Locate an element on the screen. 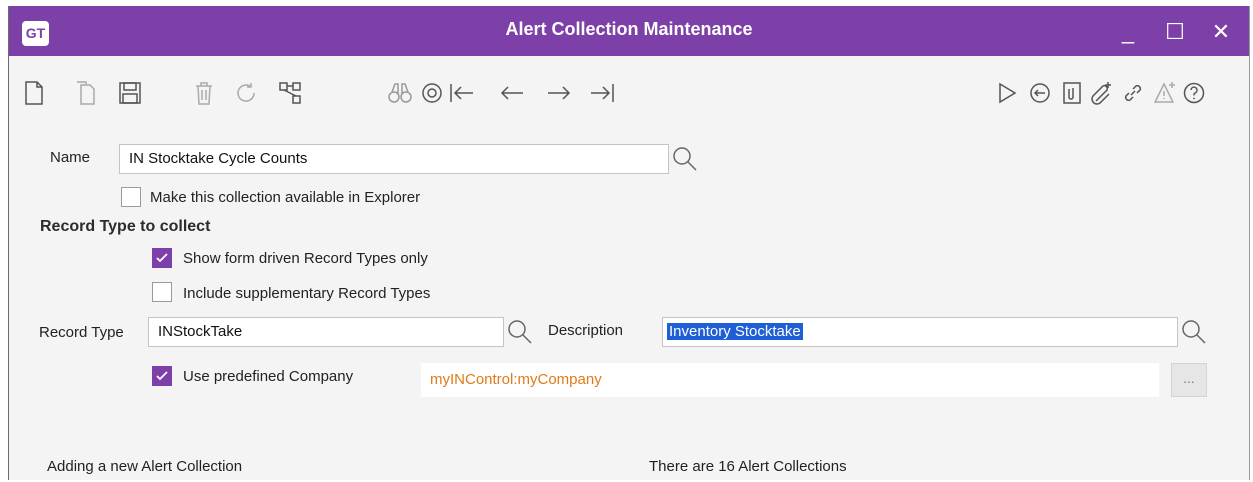  supplementary-label: Include supplementary Record Types is located at coordinates (307, 293).